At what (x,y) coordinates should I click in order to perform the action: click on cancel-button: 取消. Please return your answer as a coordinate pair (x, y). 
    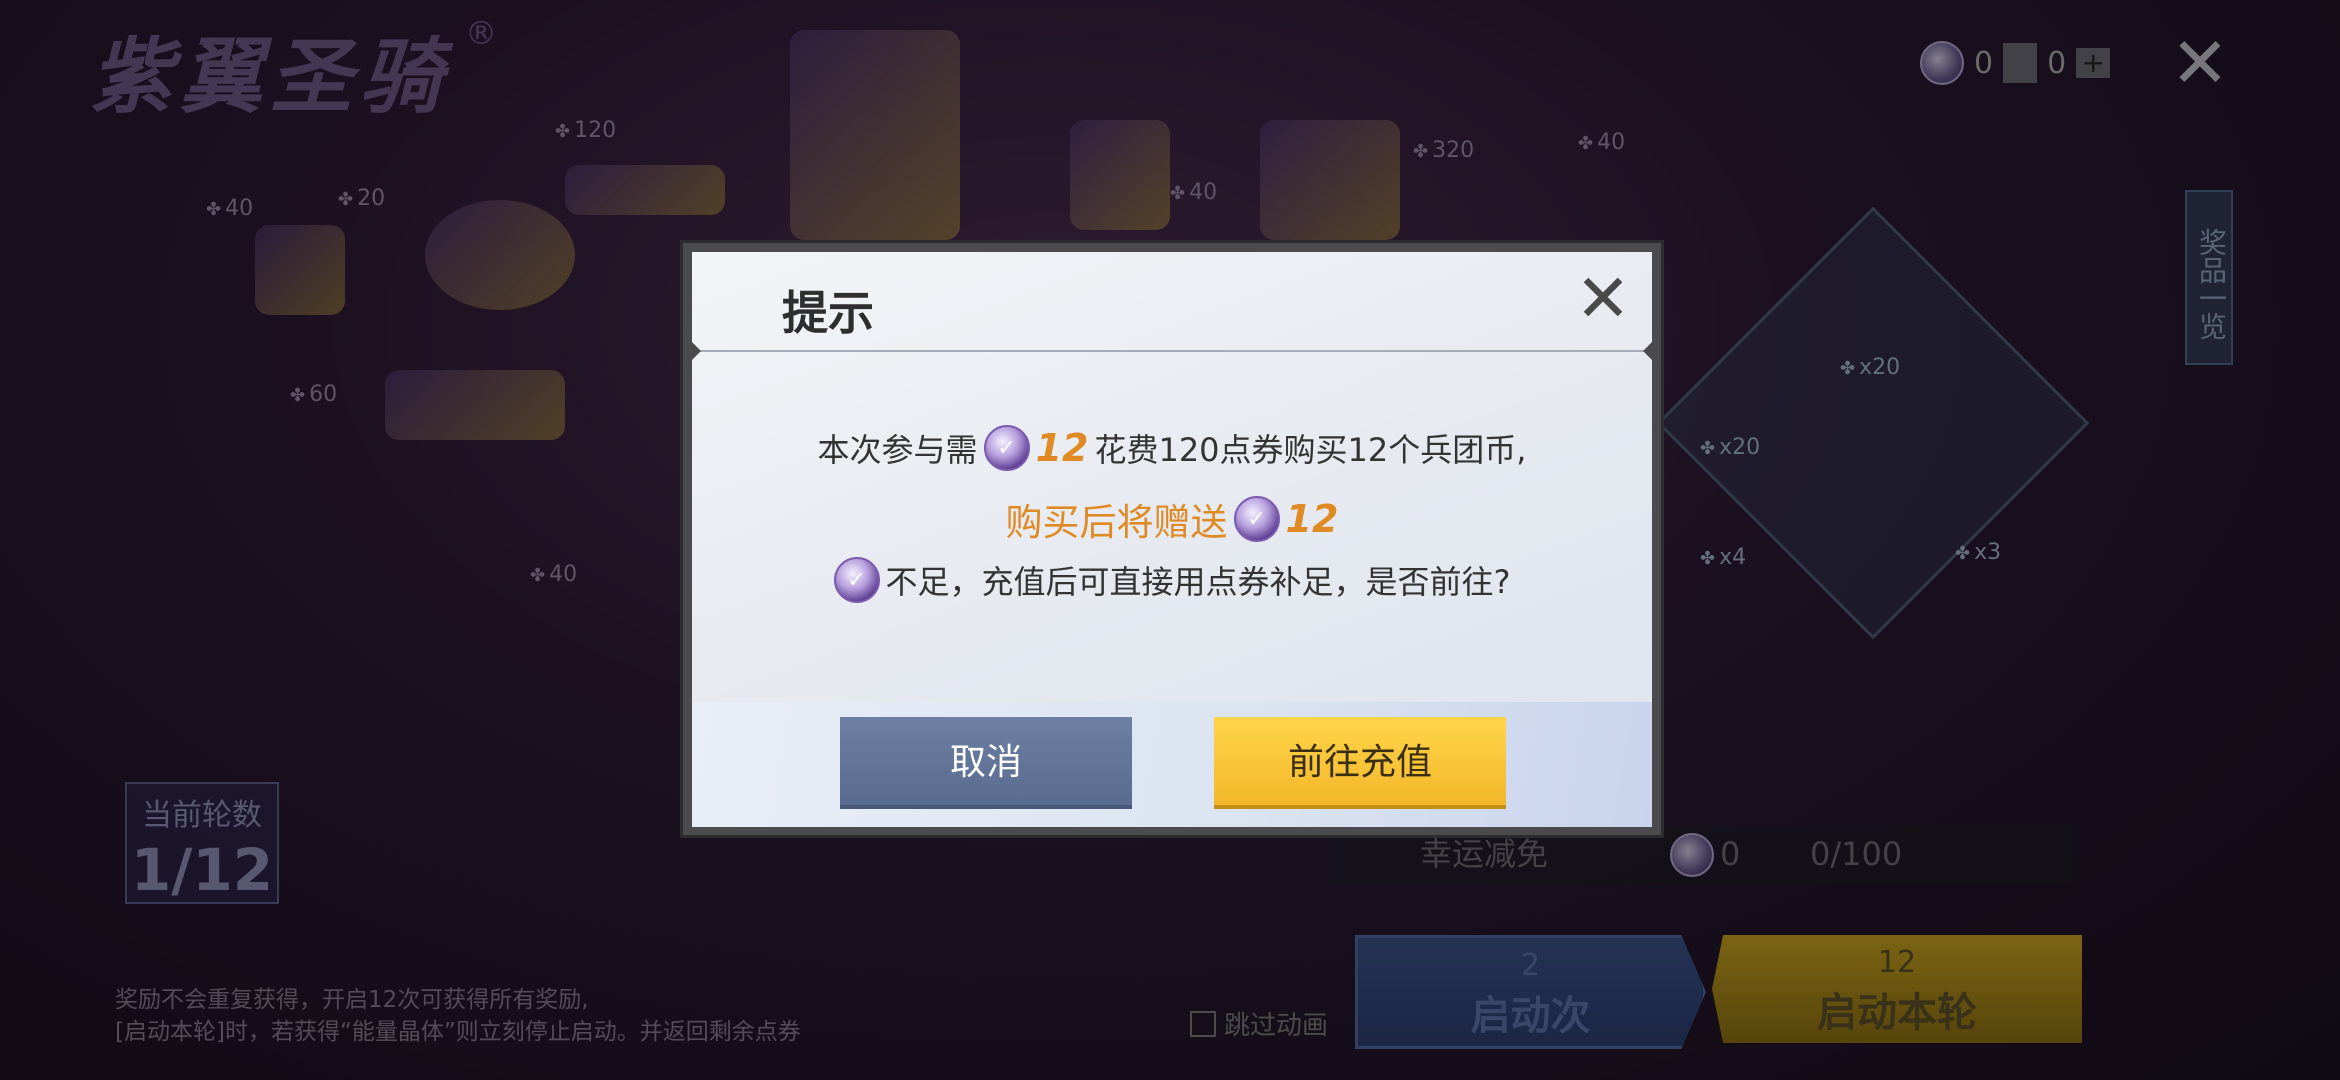
    Looking at the image, I should click on (986, 763).